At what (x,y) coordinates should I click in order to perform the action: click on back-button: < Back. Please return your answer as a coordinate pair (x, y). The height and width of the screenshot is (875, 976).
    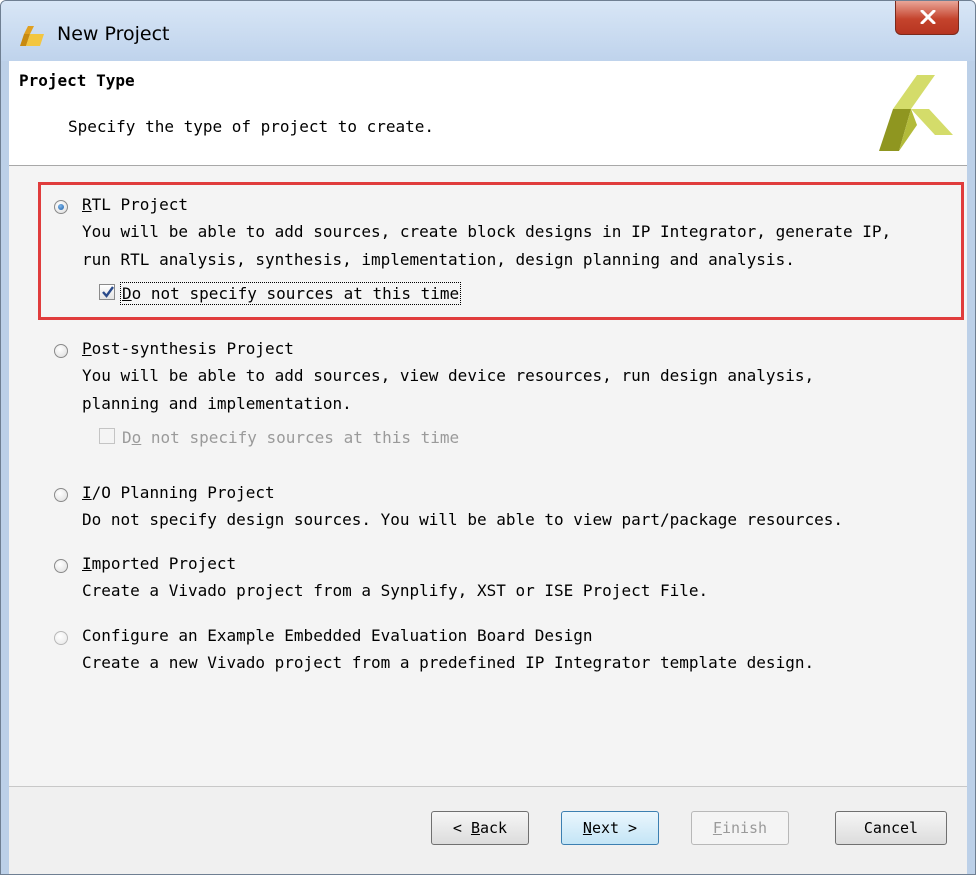
    Looking at the image, I should click on (480, 828).